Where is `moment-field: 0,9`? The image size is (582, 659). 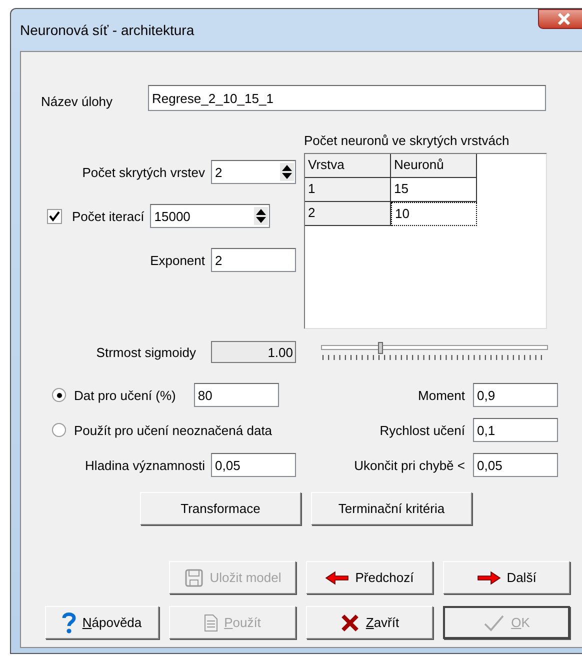
moment-field: 0,9 is located at coordinates (515, 395).